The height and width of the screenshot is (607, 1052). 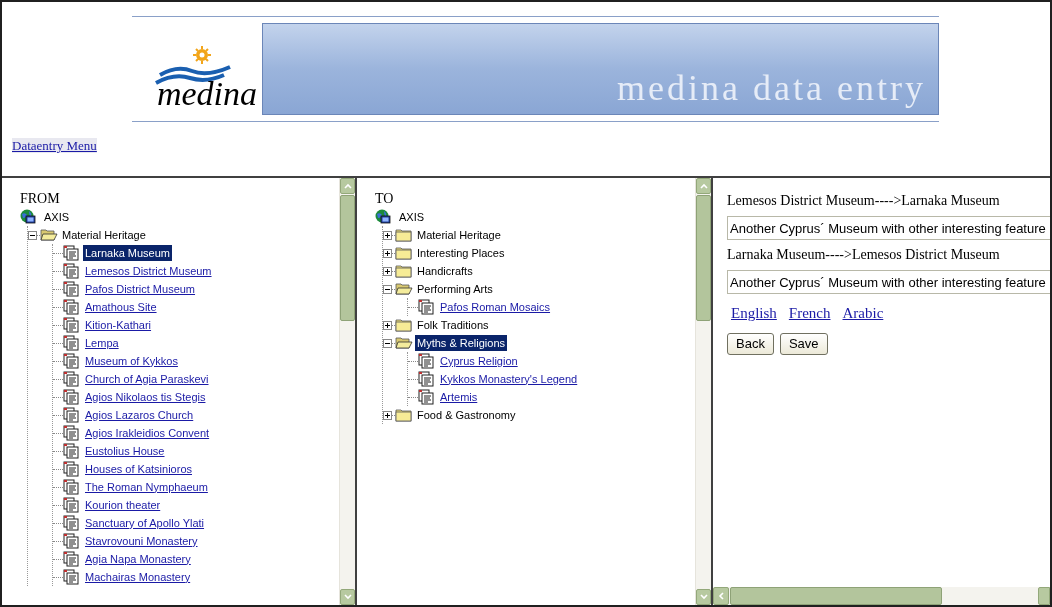 What do you see at coordinates (771, 88) in the screenshot?
I see `banner-title: medina data entry` at bounding box center [771, 88].